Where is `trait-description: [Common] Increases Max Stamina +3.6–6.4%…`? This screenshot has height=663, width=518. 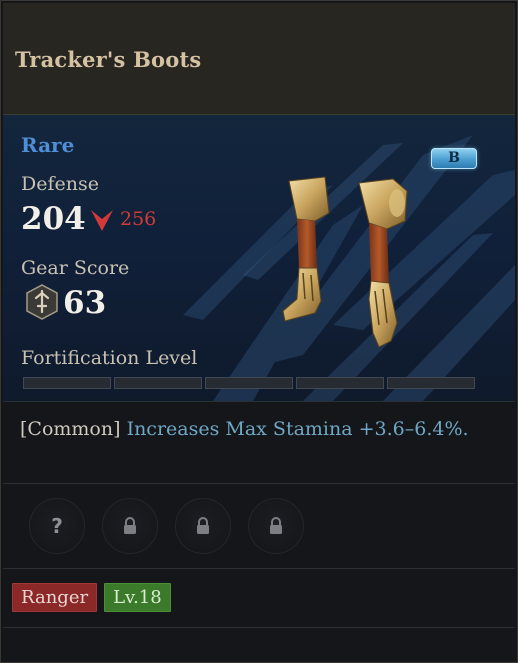 trait-description: [Common] Increases Max Stamina +3.6–6.4%… is located at coordinates (250, 429).